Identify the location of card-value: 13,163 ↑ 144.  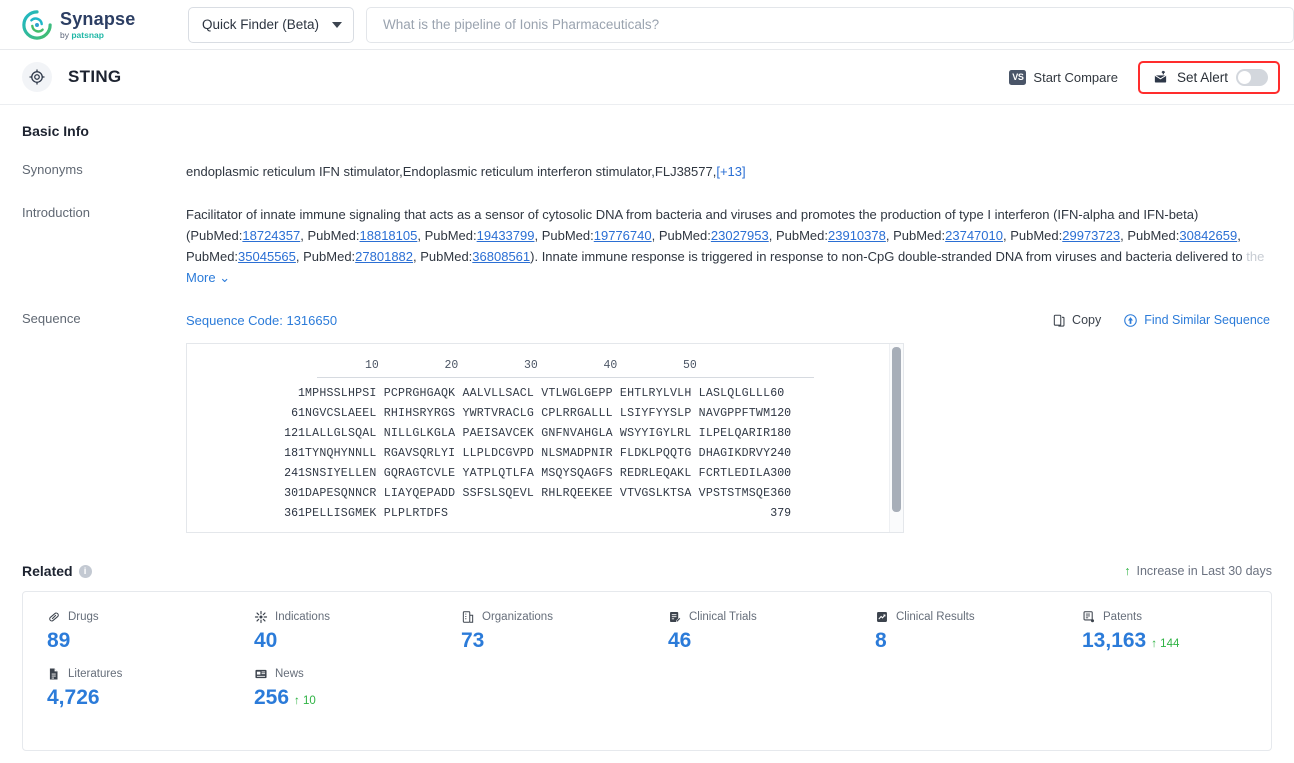
(1173, 641).